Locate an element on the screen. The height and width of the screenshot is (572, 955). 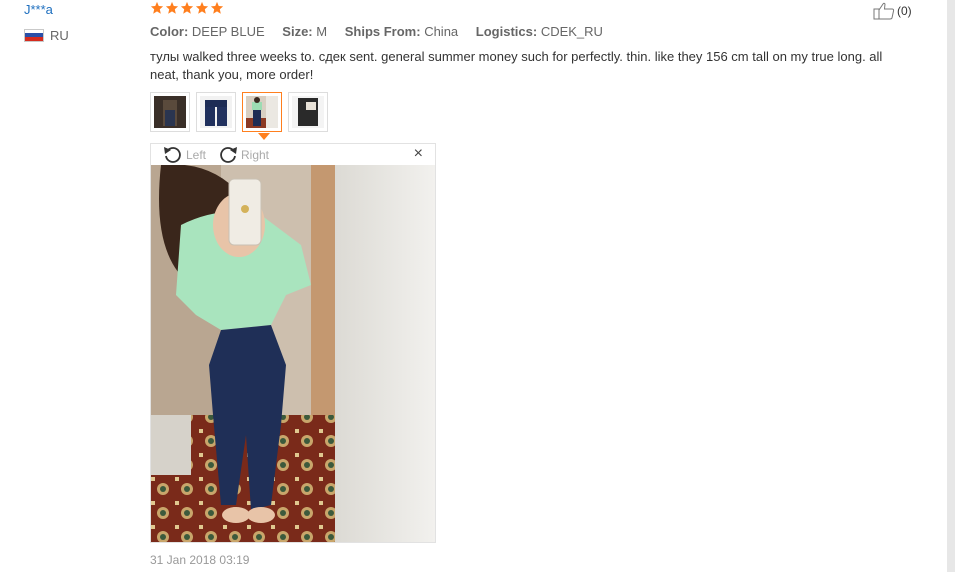
helpful-count: (0) is located at coordinates (904, 11).